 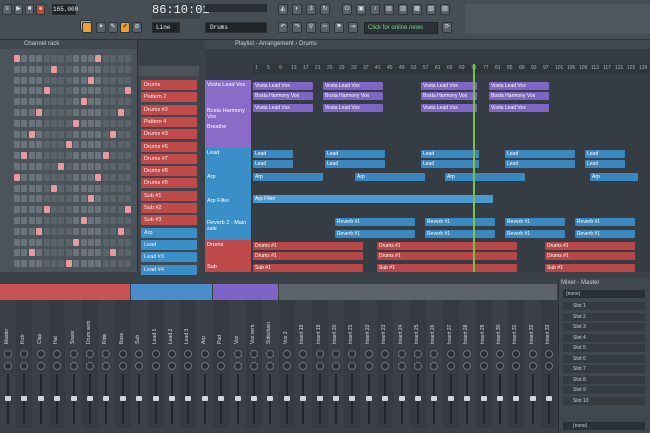 I want to click on pattern-item: Drums #3, so click(x=169, y=134).